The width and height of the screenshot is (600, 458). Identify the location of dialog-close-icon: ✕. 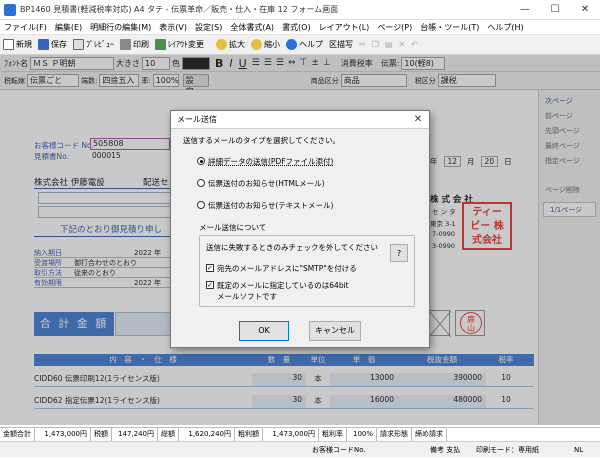
(418, 120).